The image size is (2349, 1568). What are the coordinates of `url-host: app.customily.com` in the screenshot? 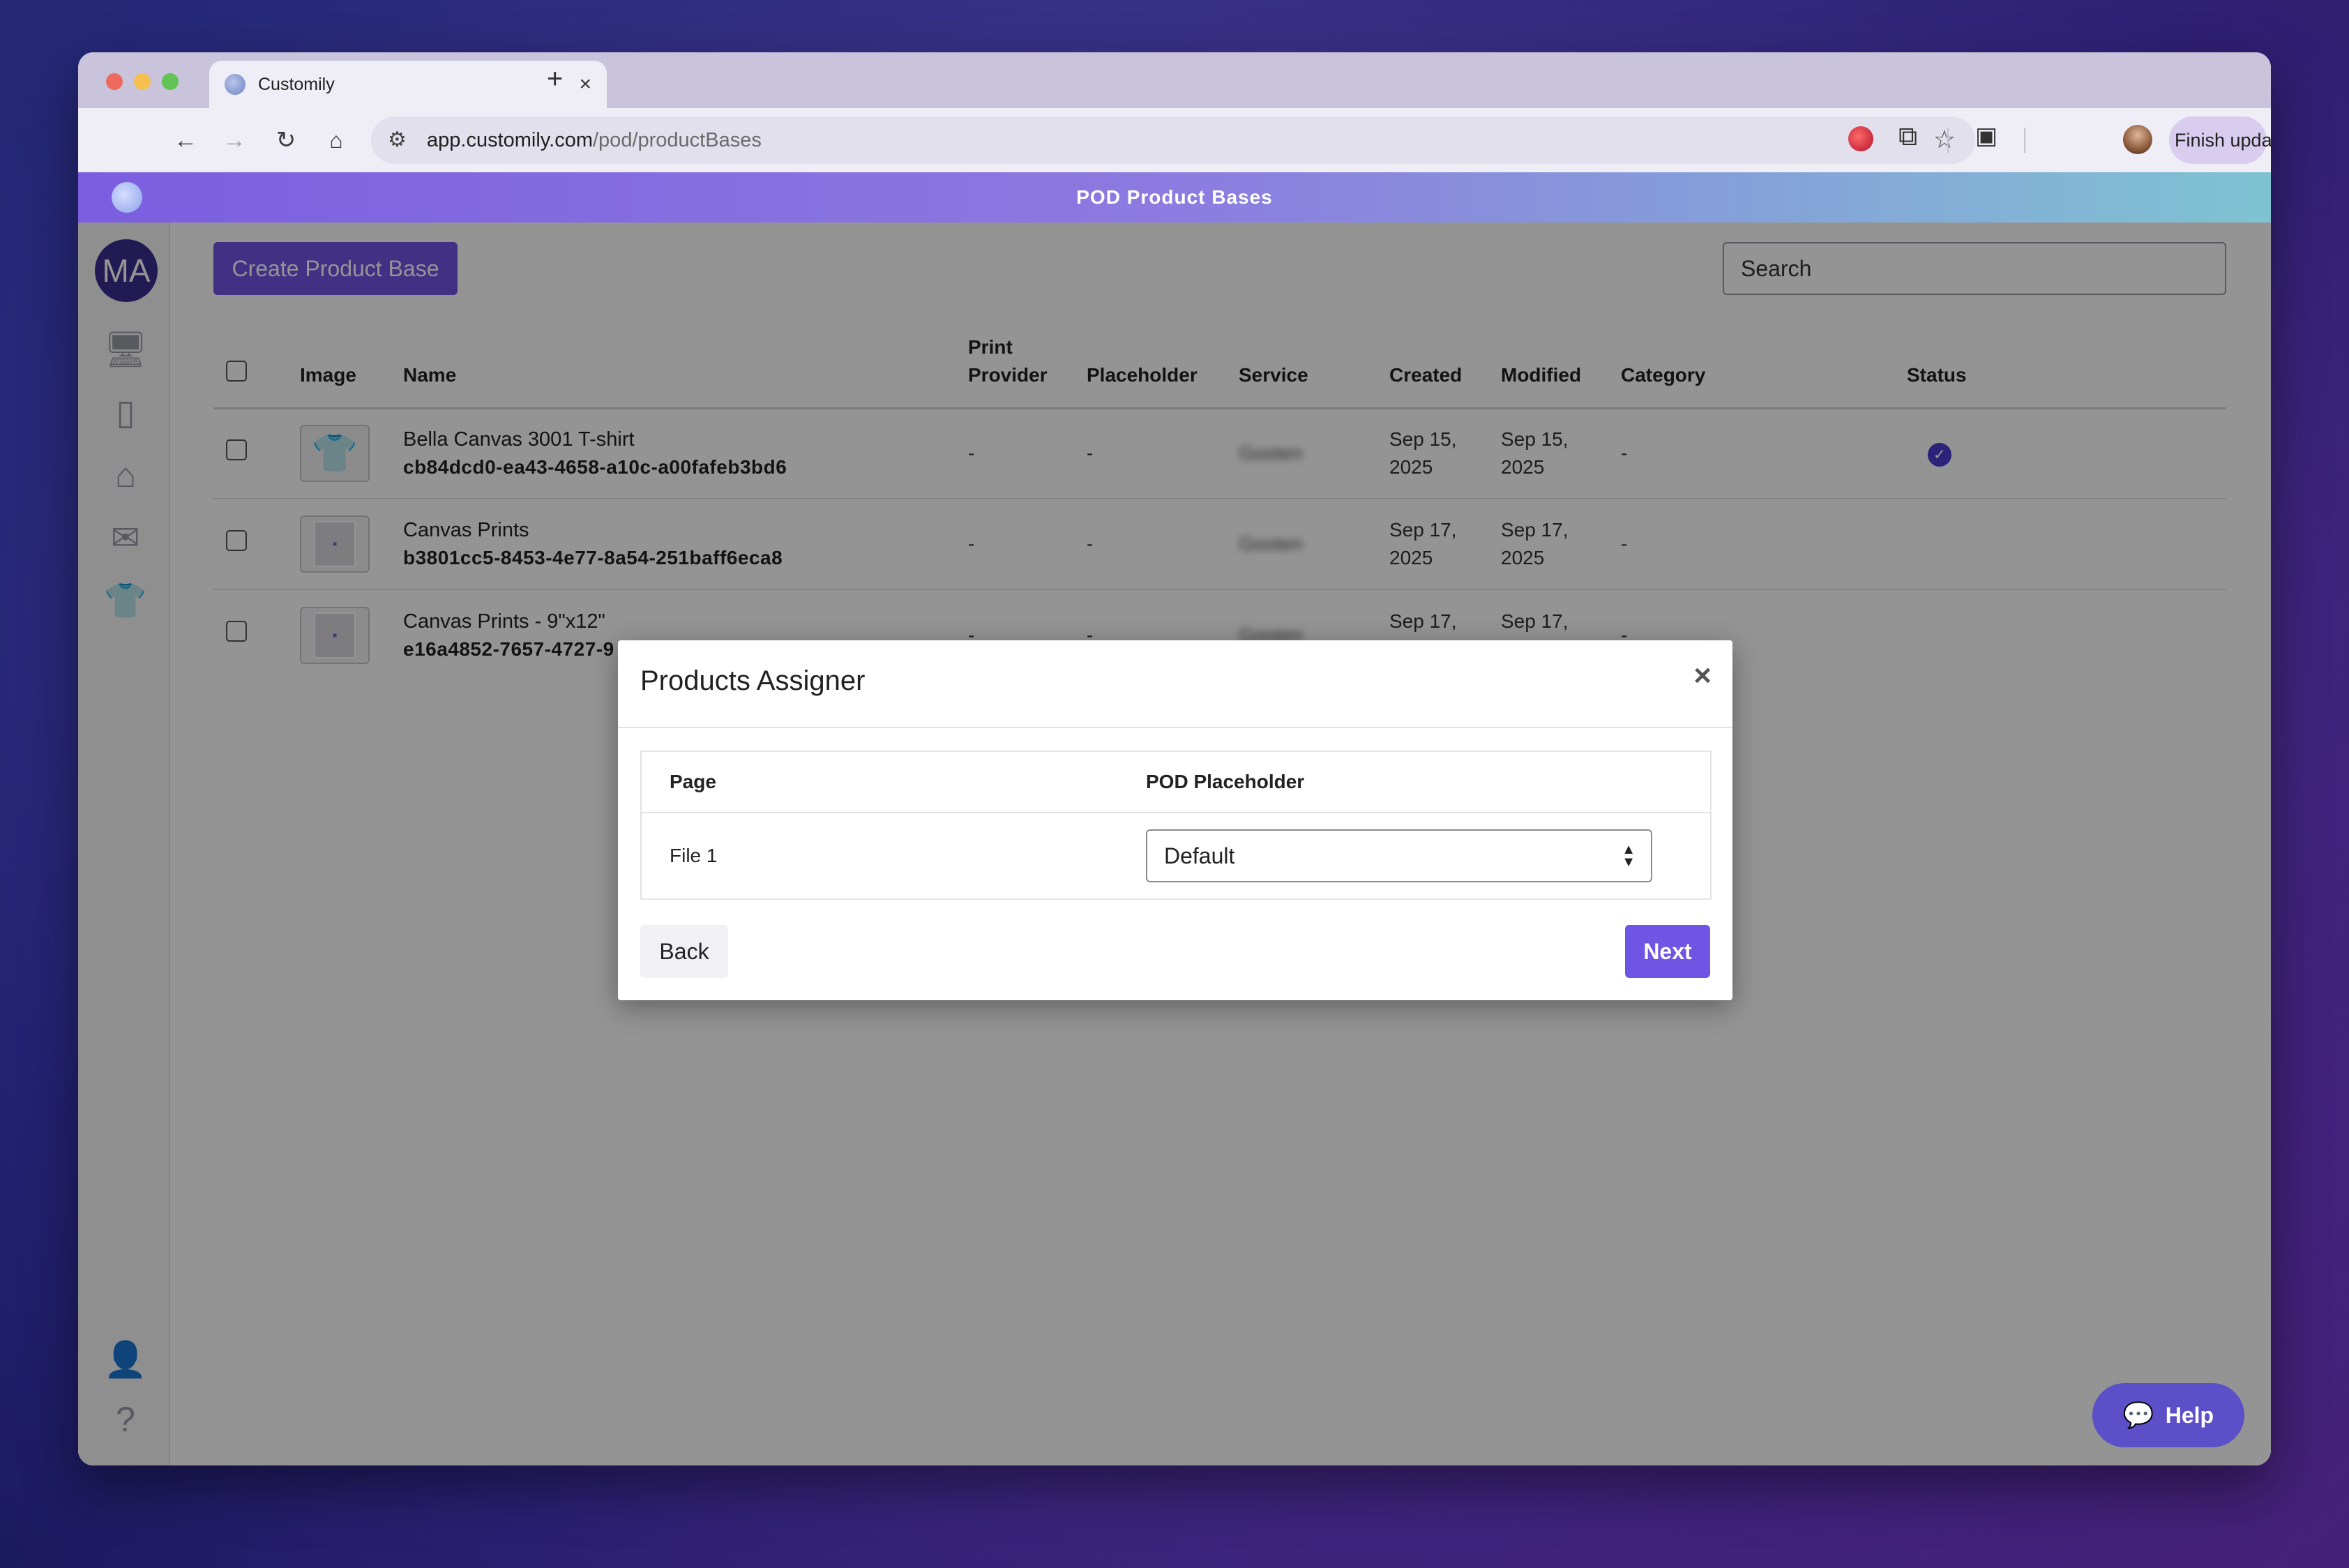 It's located at (510, 139).